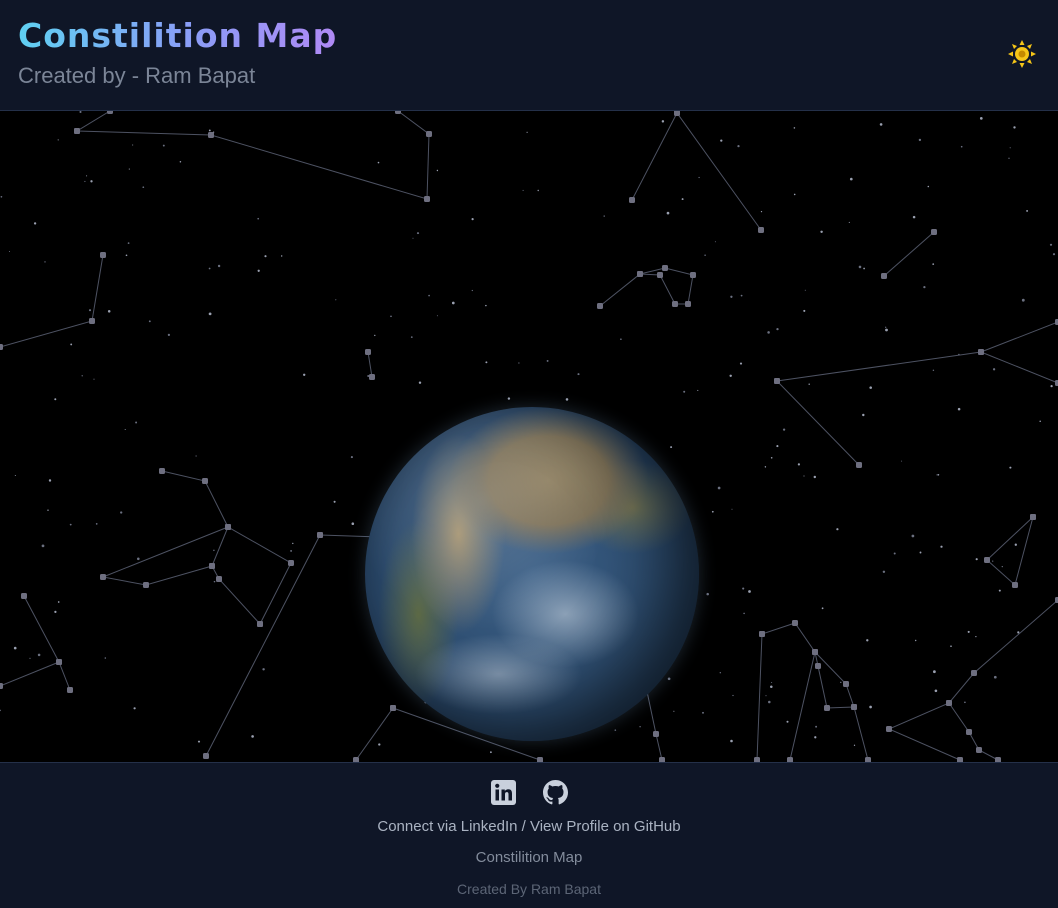 This screenshot has width=1058, height=908. Describe the element at coordinates (503, 792) in the screenshot. I see `linkedin-link` at that location.